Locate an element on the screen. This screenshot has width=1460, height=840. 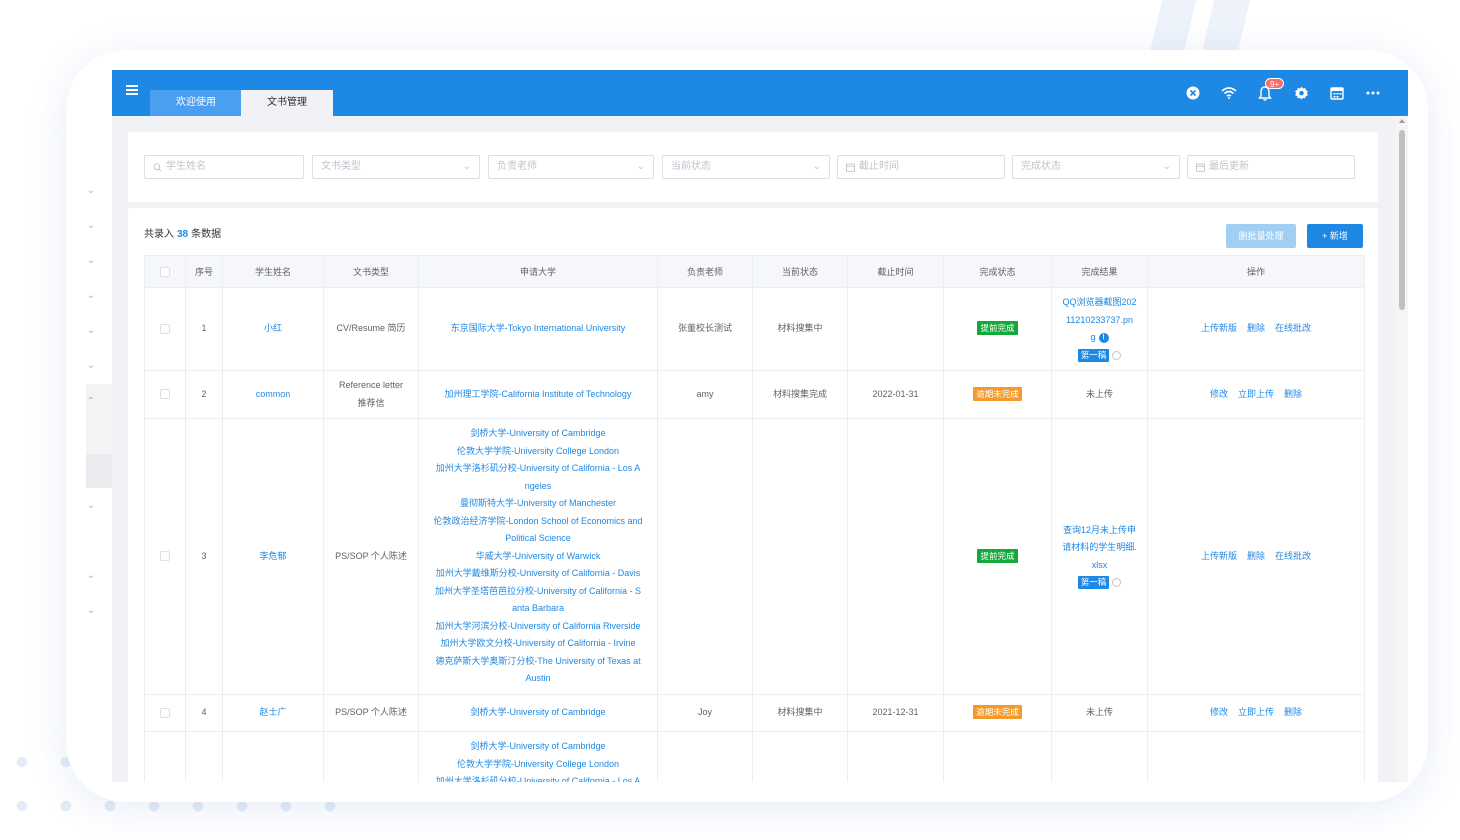
batch-process-button: 删批量处理 is located at coordinates (1261, 236).